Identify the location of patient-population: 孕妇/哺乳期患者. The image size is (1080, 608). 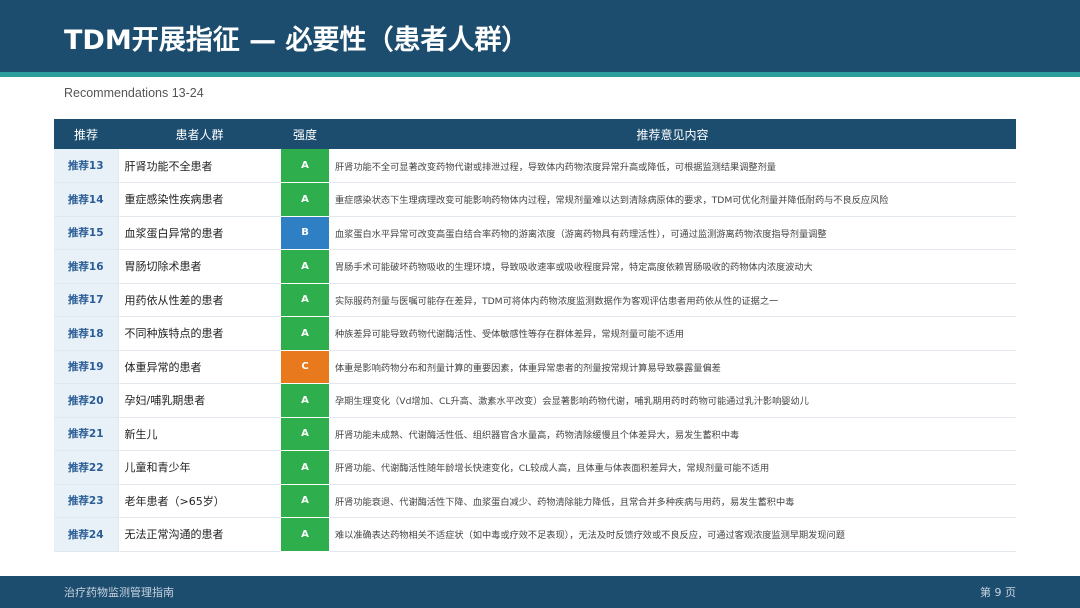
(199, 400).